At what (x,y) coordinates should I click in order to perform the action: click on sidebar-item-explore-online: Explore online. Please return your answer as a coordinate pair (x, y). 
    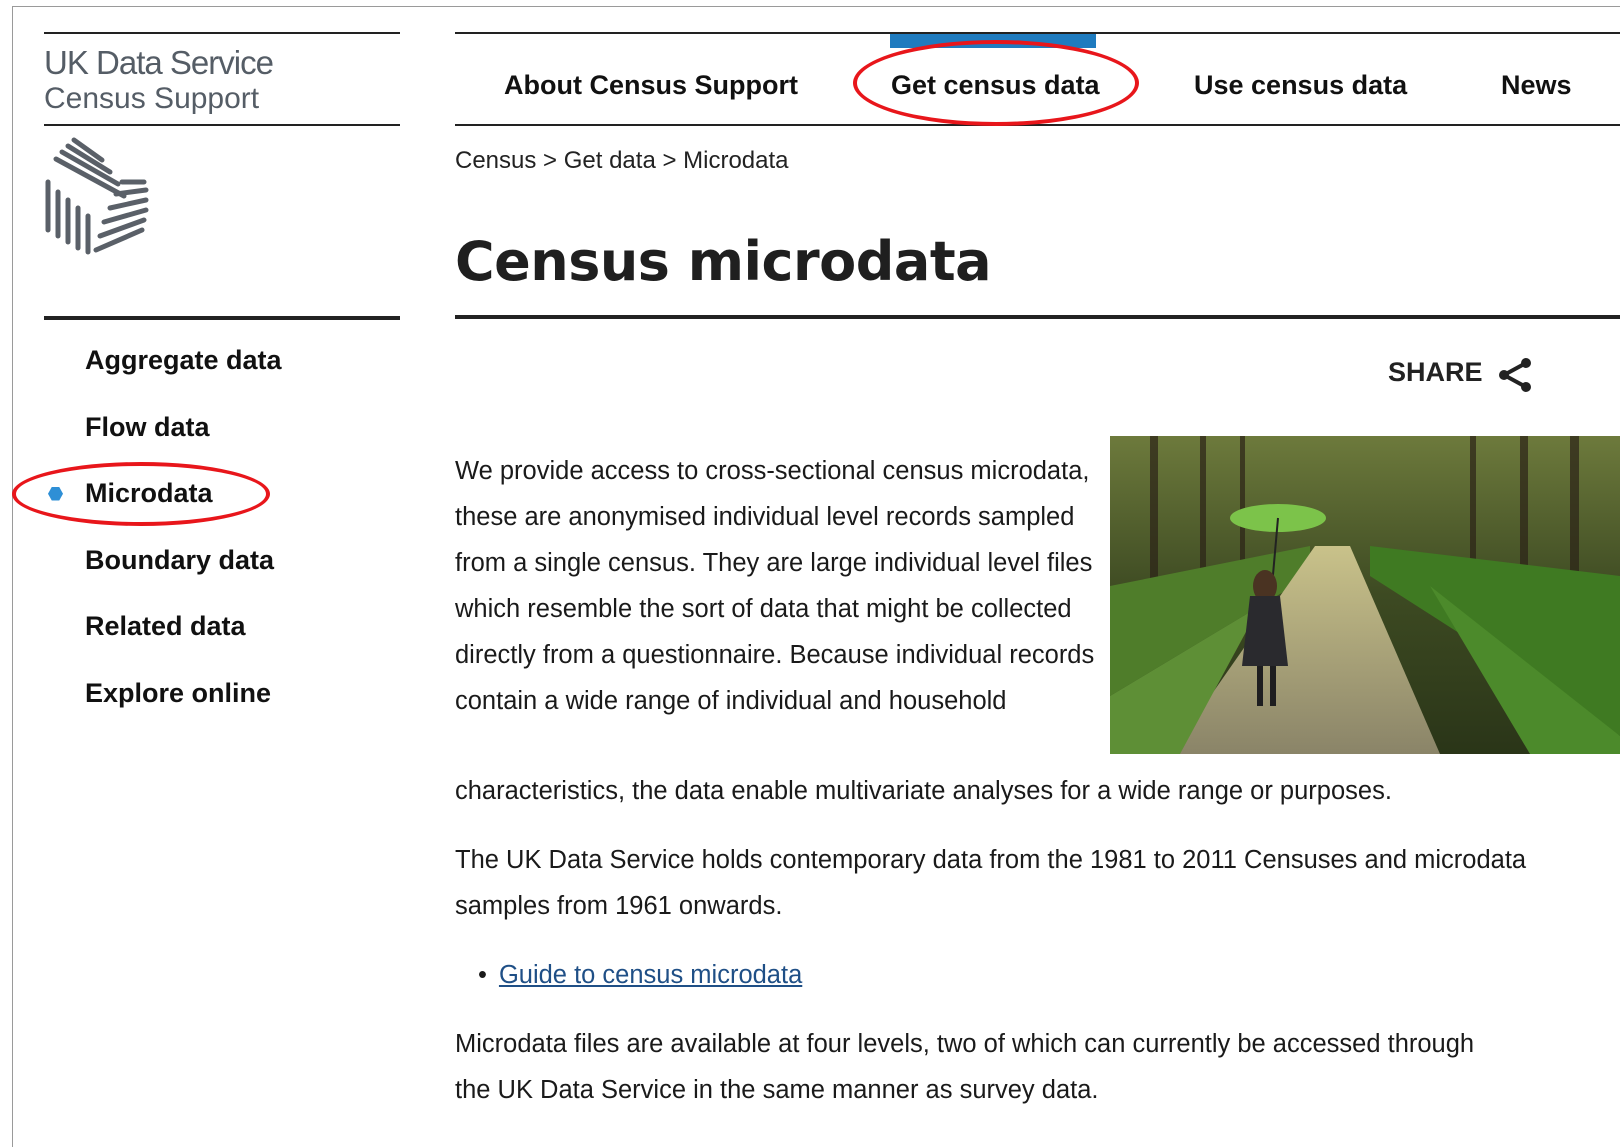
    Looking at the image, I should click on (222, 704).